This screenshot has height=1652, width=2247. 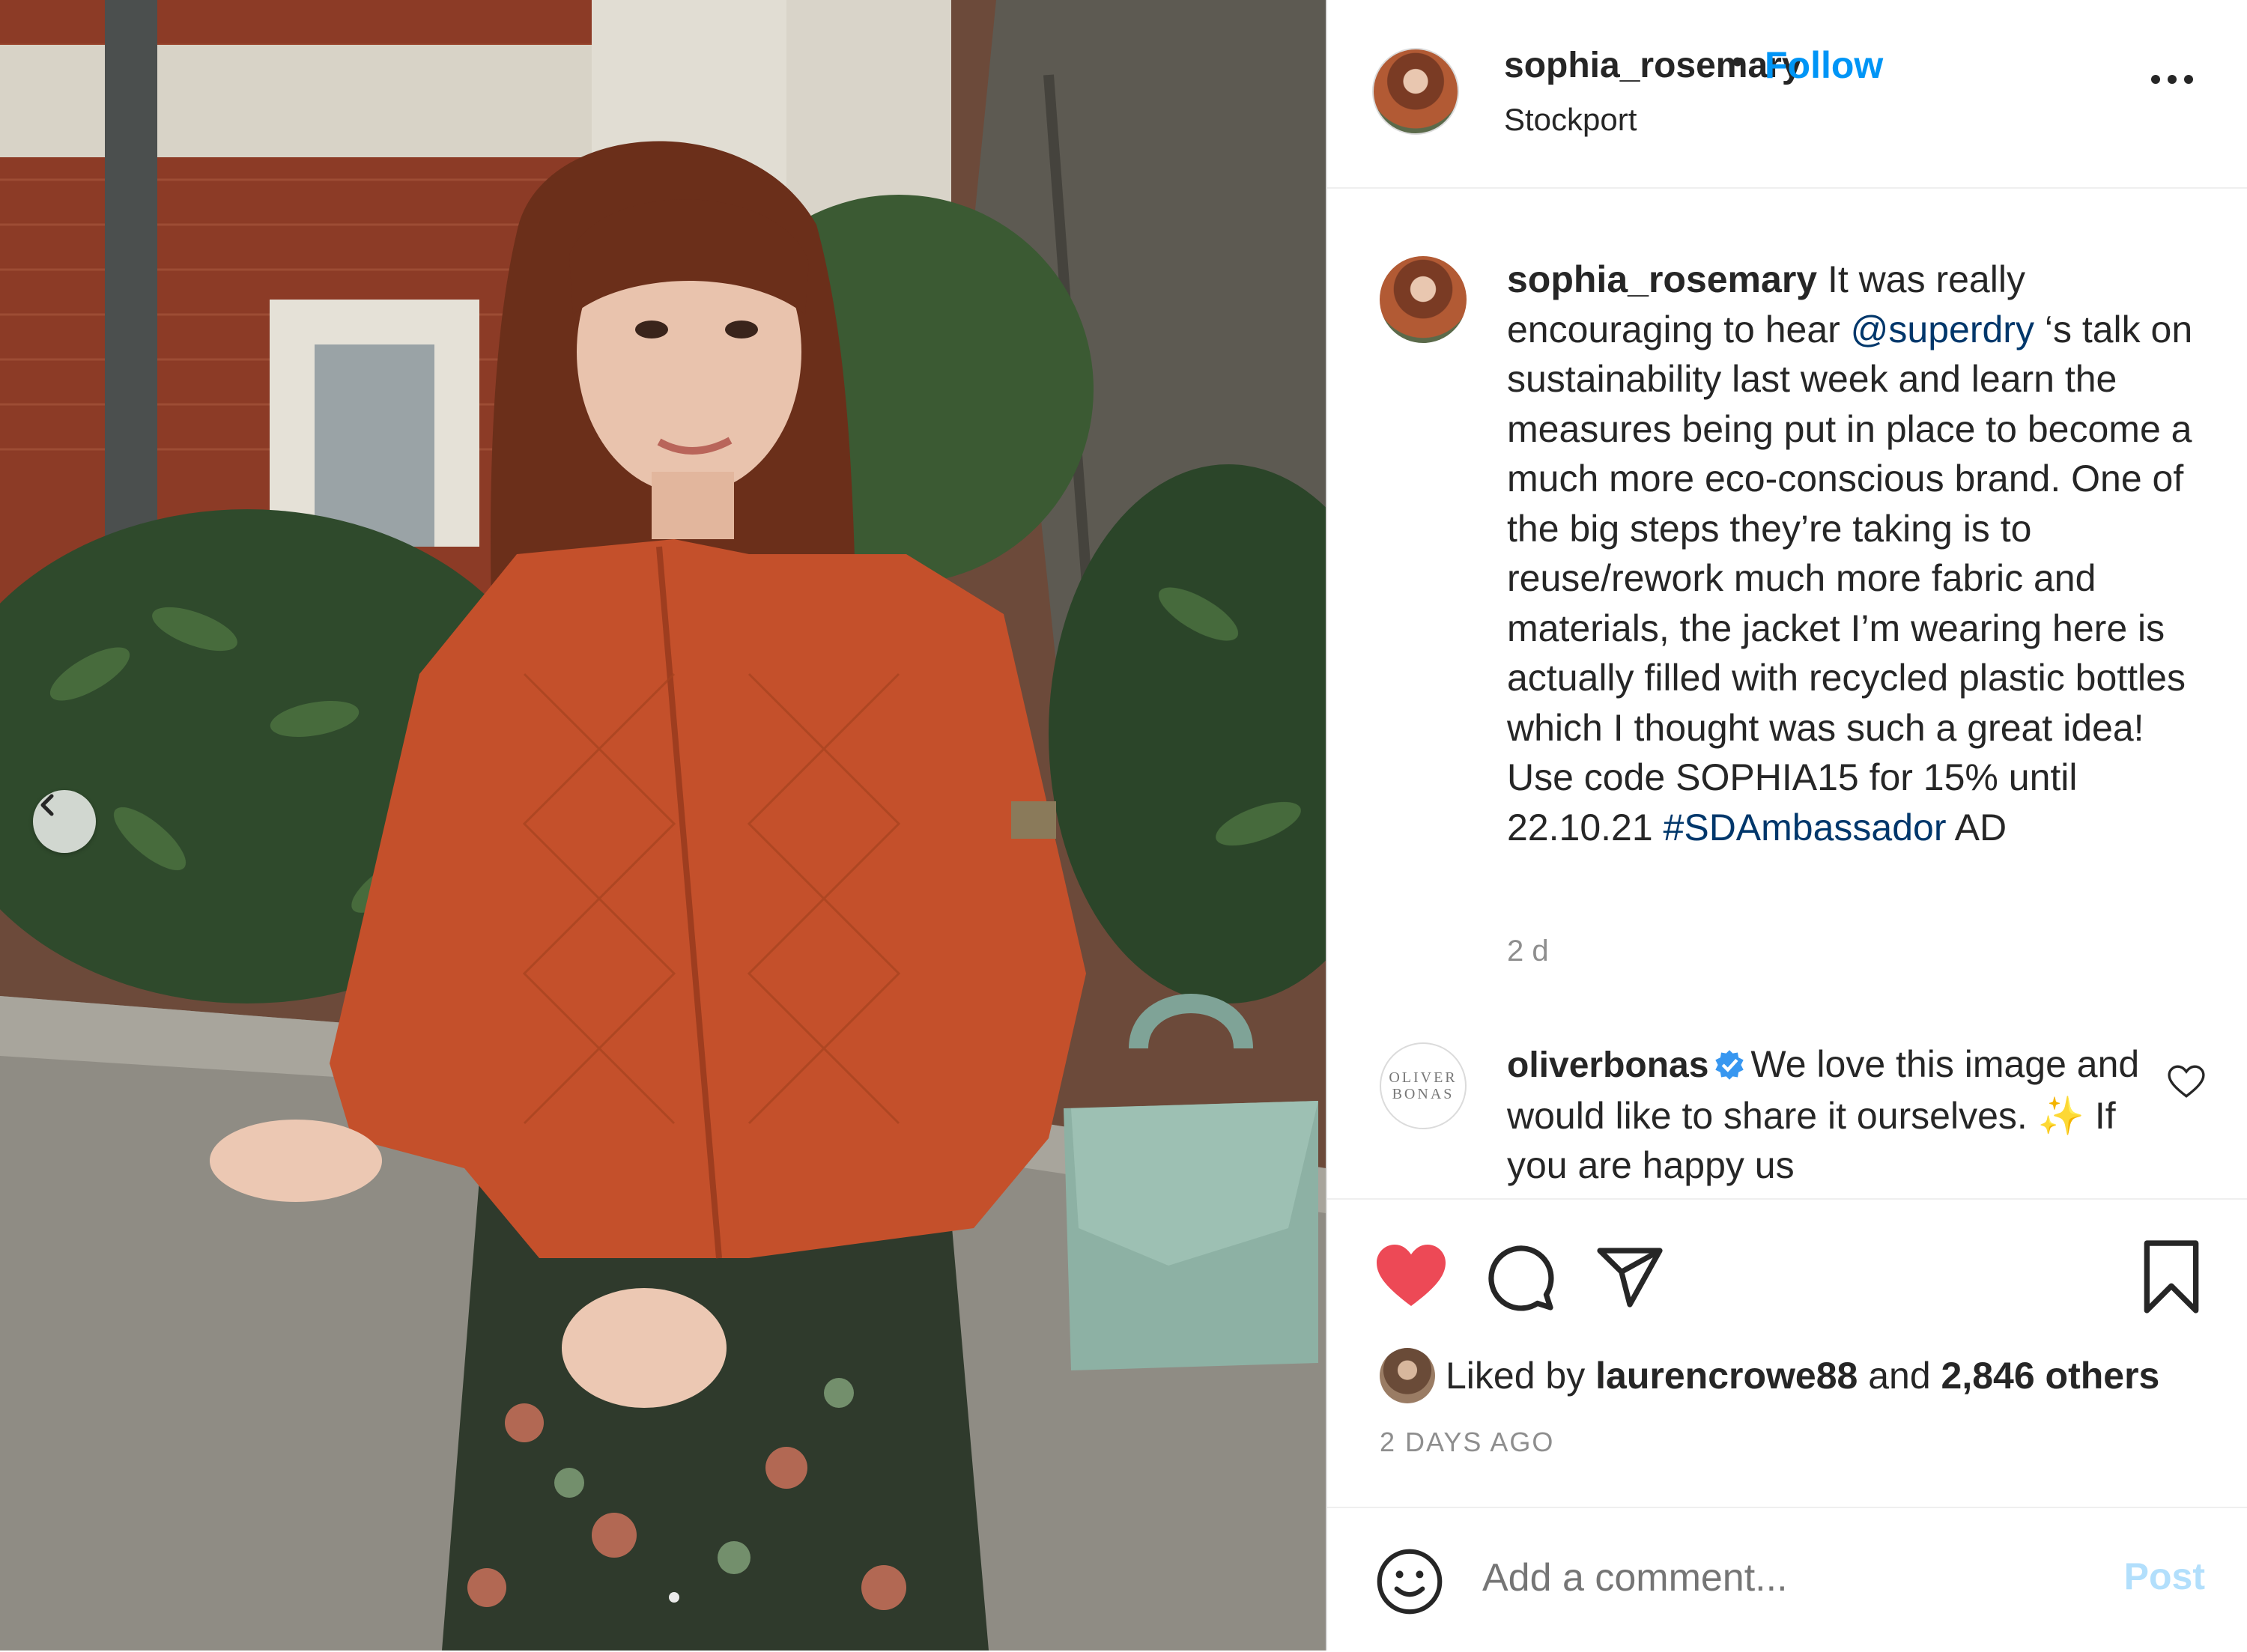 I want to click on likes-summary: Liked by laurencrowe88 and 2,846 others, so click(x=1769, y=1375).